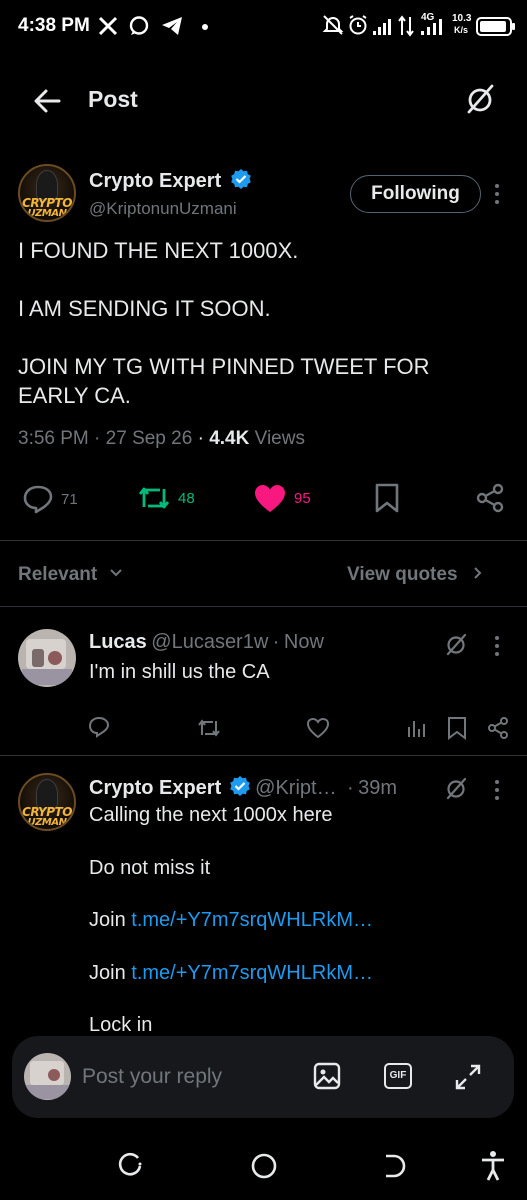 This screenshot has width=527, height=1200. What do you see at coordinates (415, 194) in the screenshot?
I see `following-button: Following` at bounding box center [415, 194].